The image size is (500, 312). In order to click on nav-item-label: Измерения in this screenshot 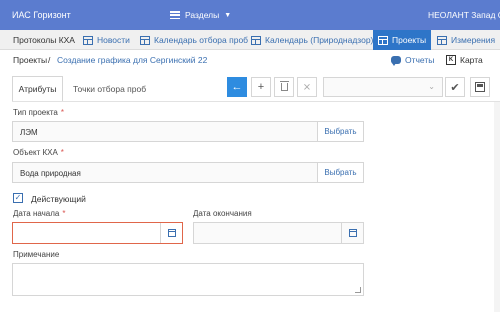, I will do `click(473, 40)`.